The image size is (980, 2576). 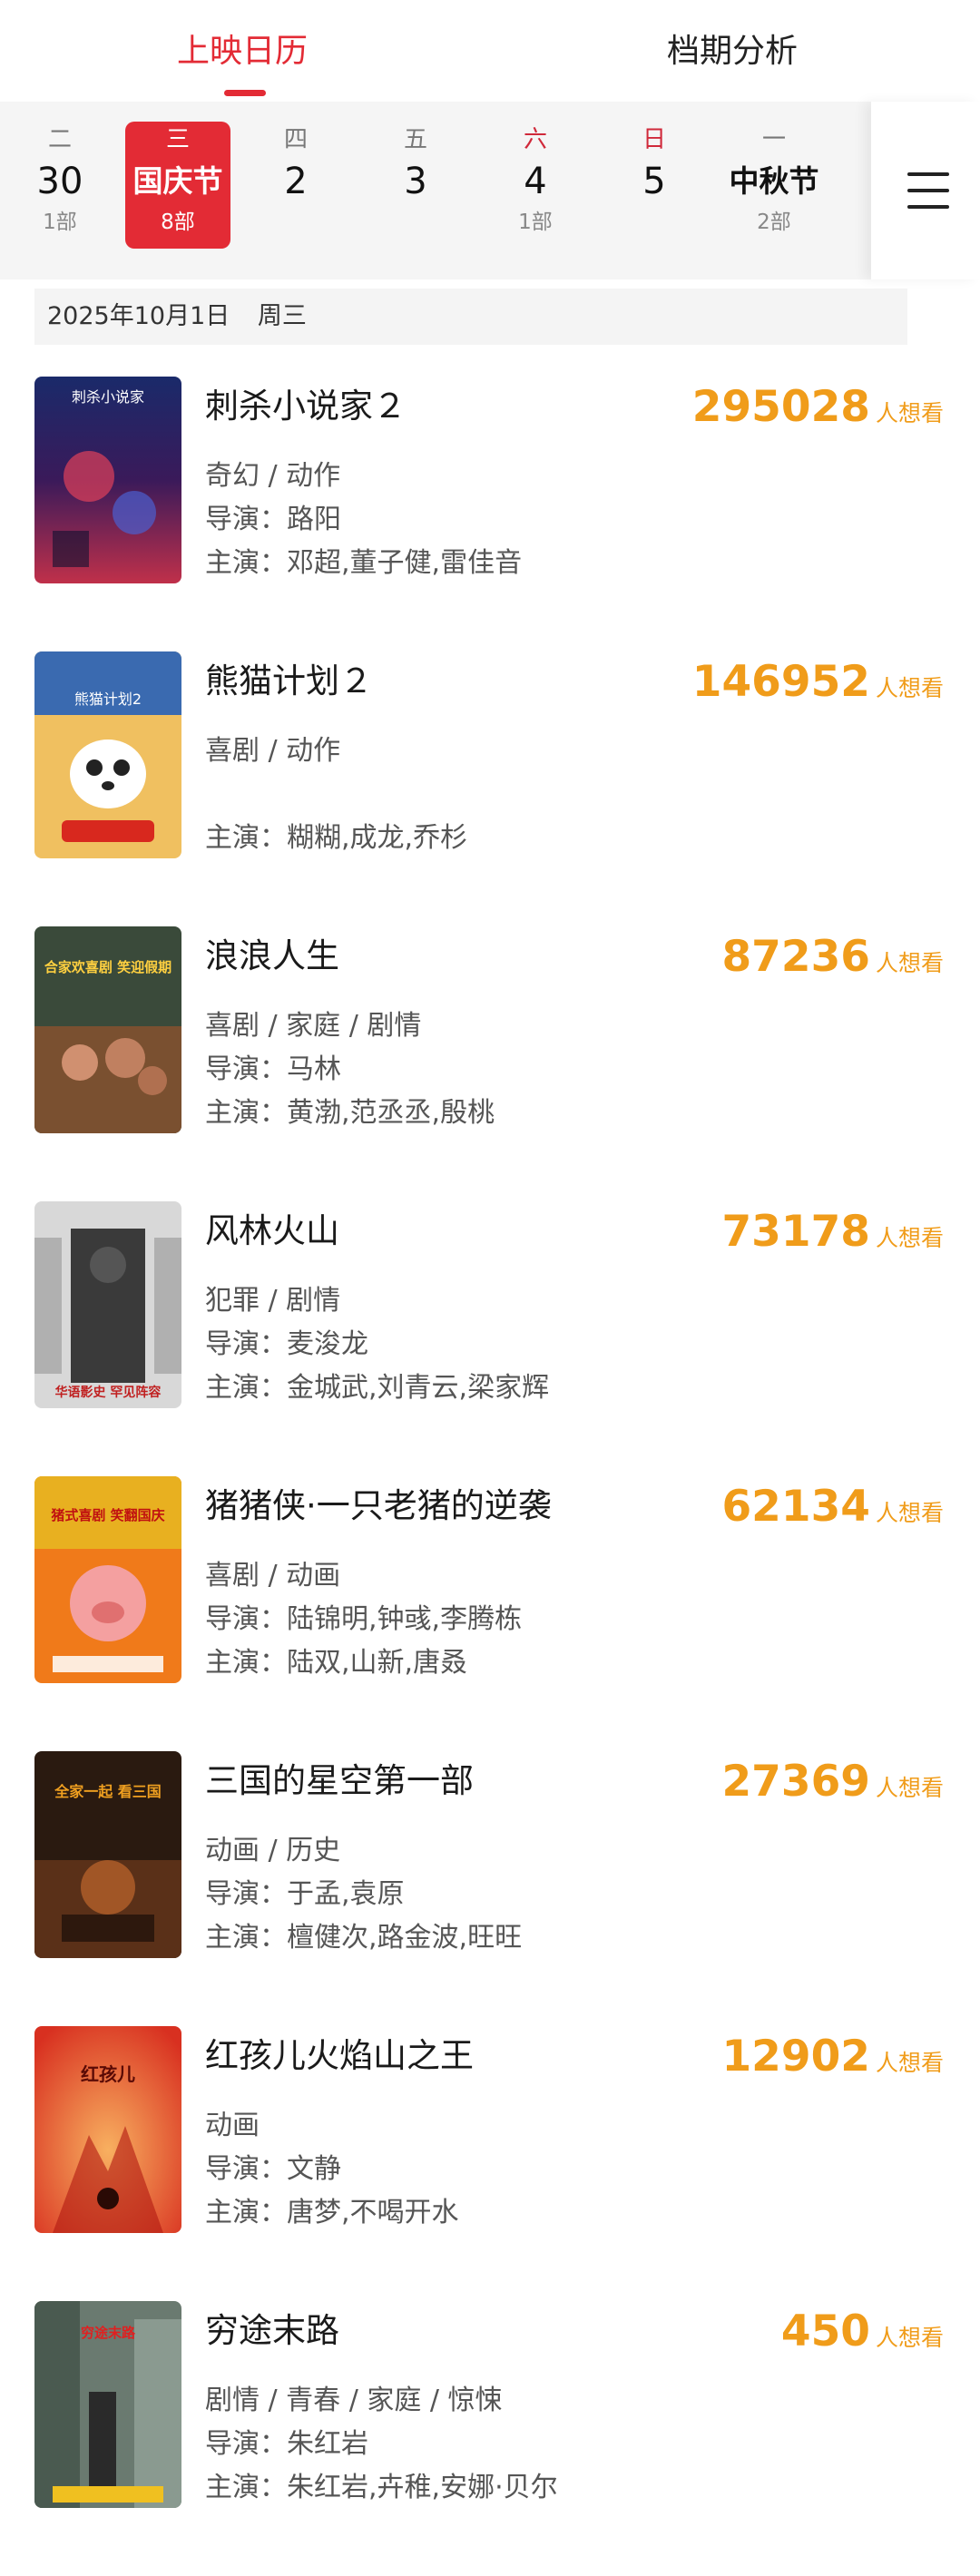 I want to click on movie-director: 导演：陆锦明,钟彧,李腾栋, so click(x=363, y=1619).